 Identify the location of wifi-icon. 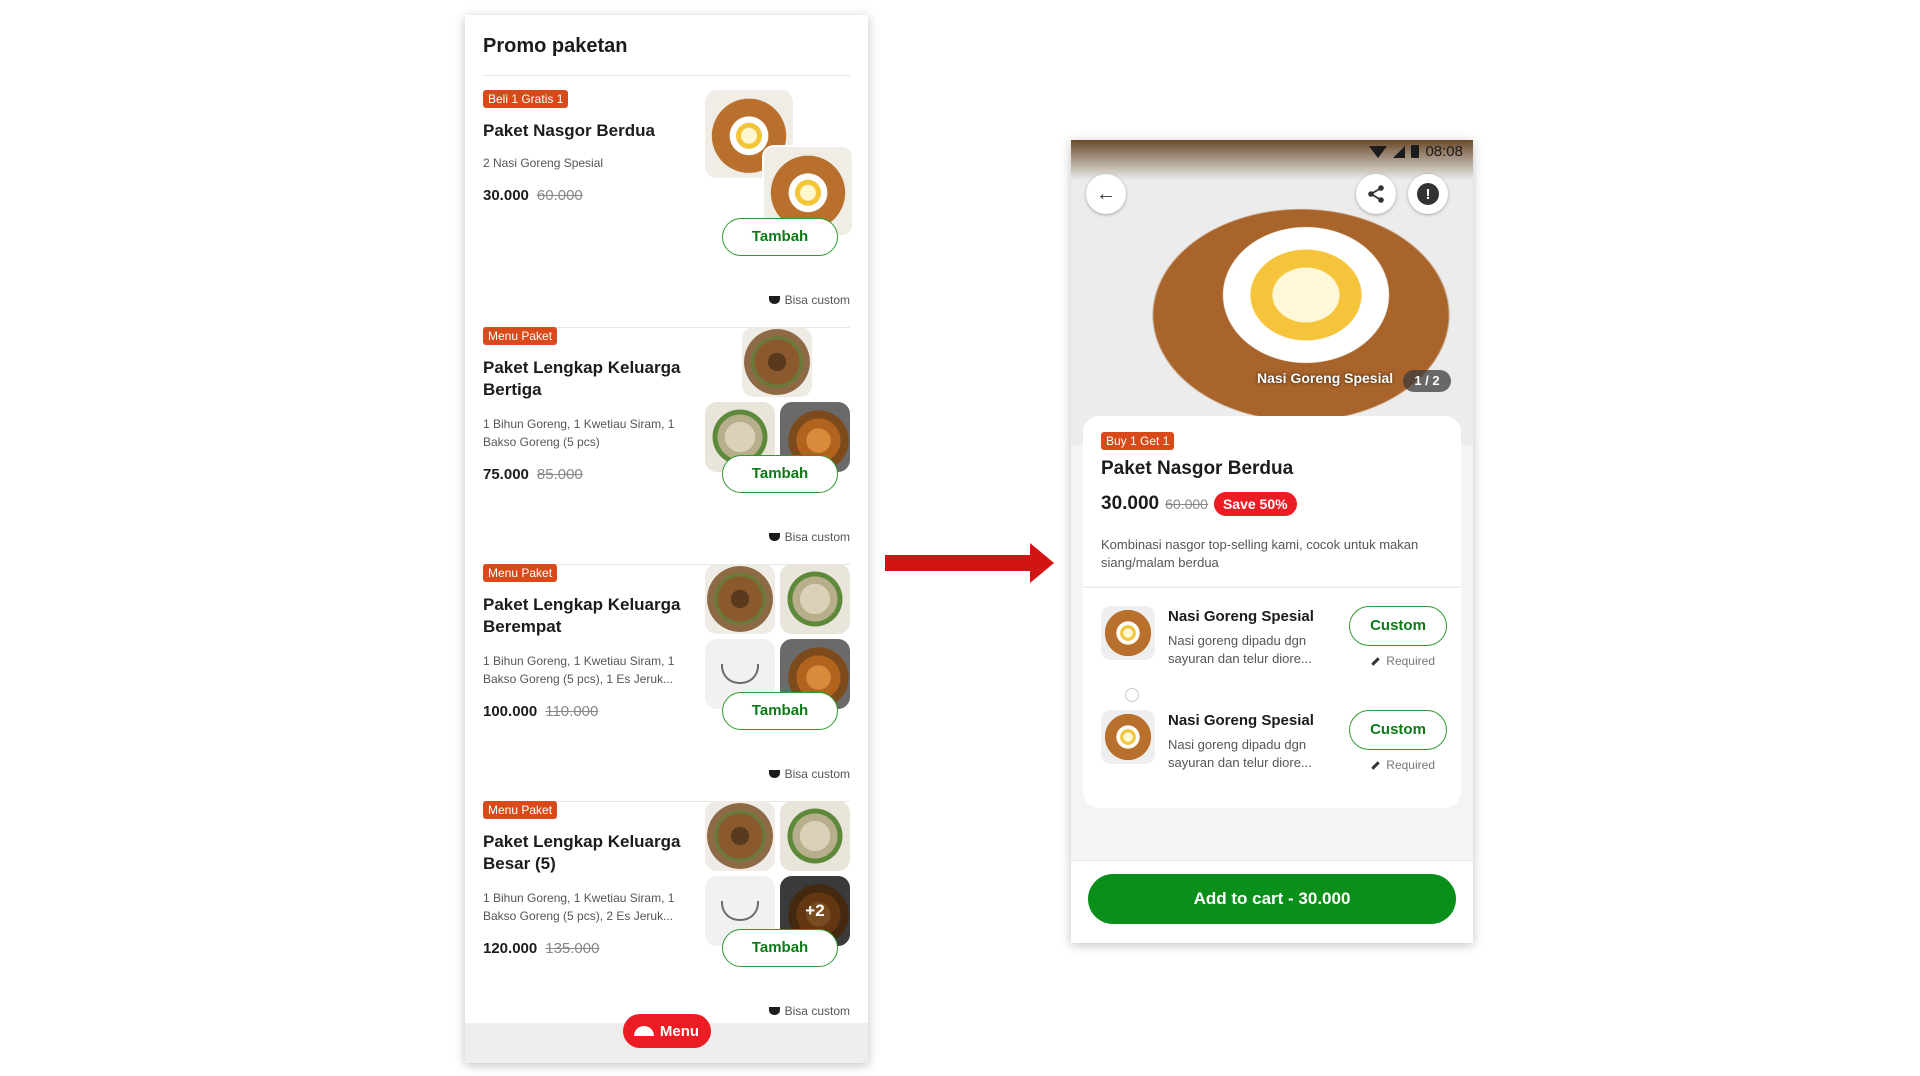
(1378, 151).